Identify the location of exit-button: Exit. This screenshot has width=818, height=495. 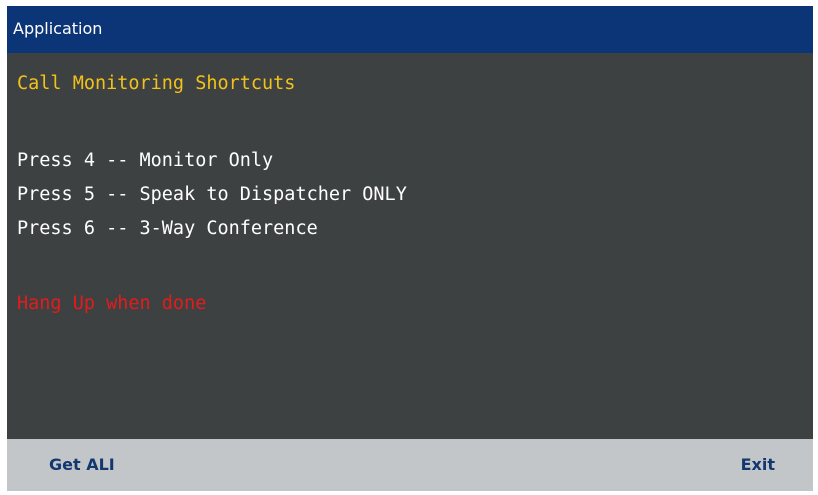
(758, 465).